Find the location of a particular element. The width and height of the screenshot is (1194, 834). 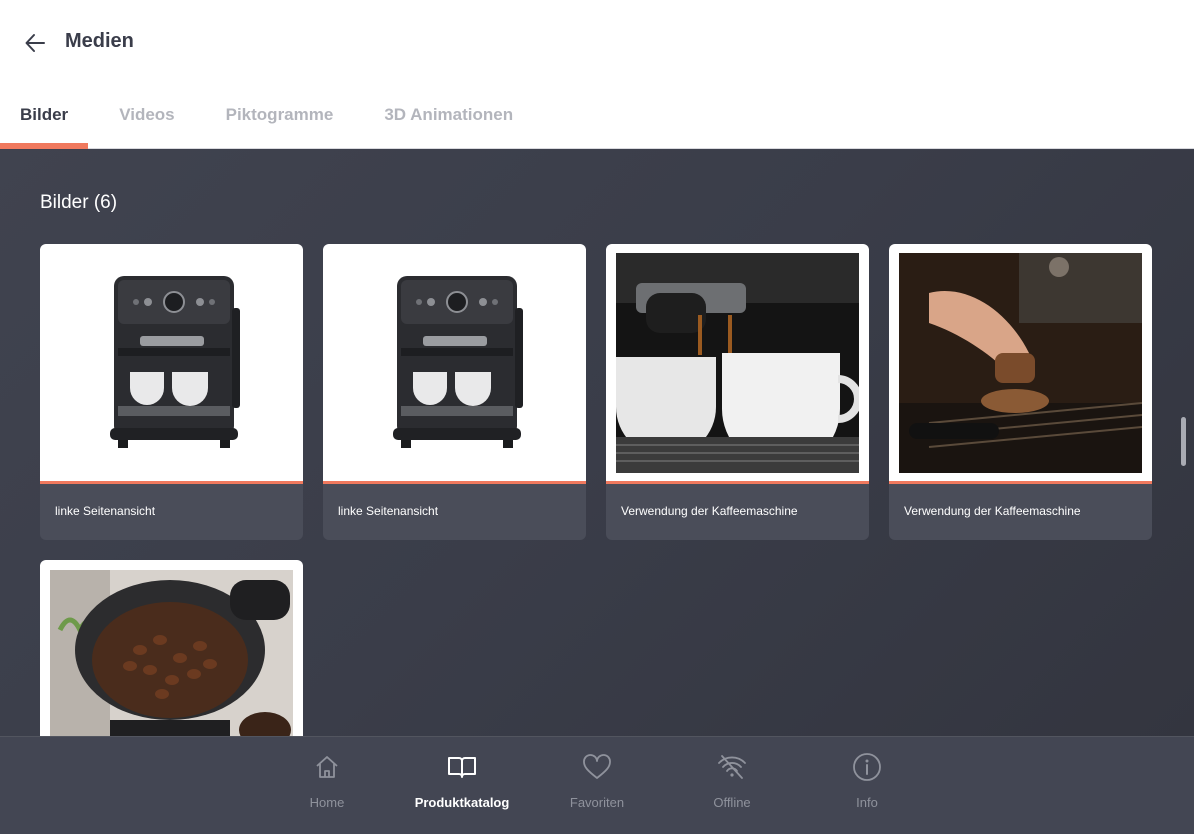

nav-offline: Offline is located at coordinates (732, 780).